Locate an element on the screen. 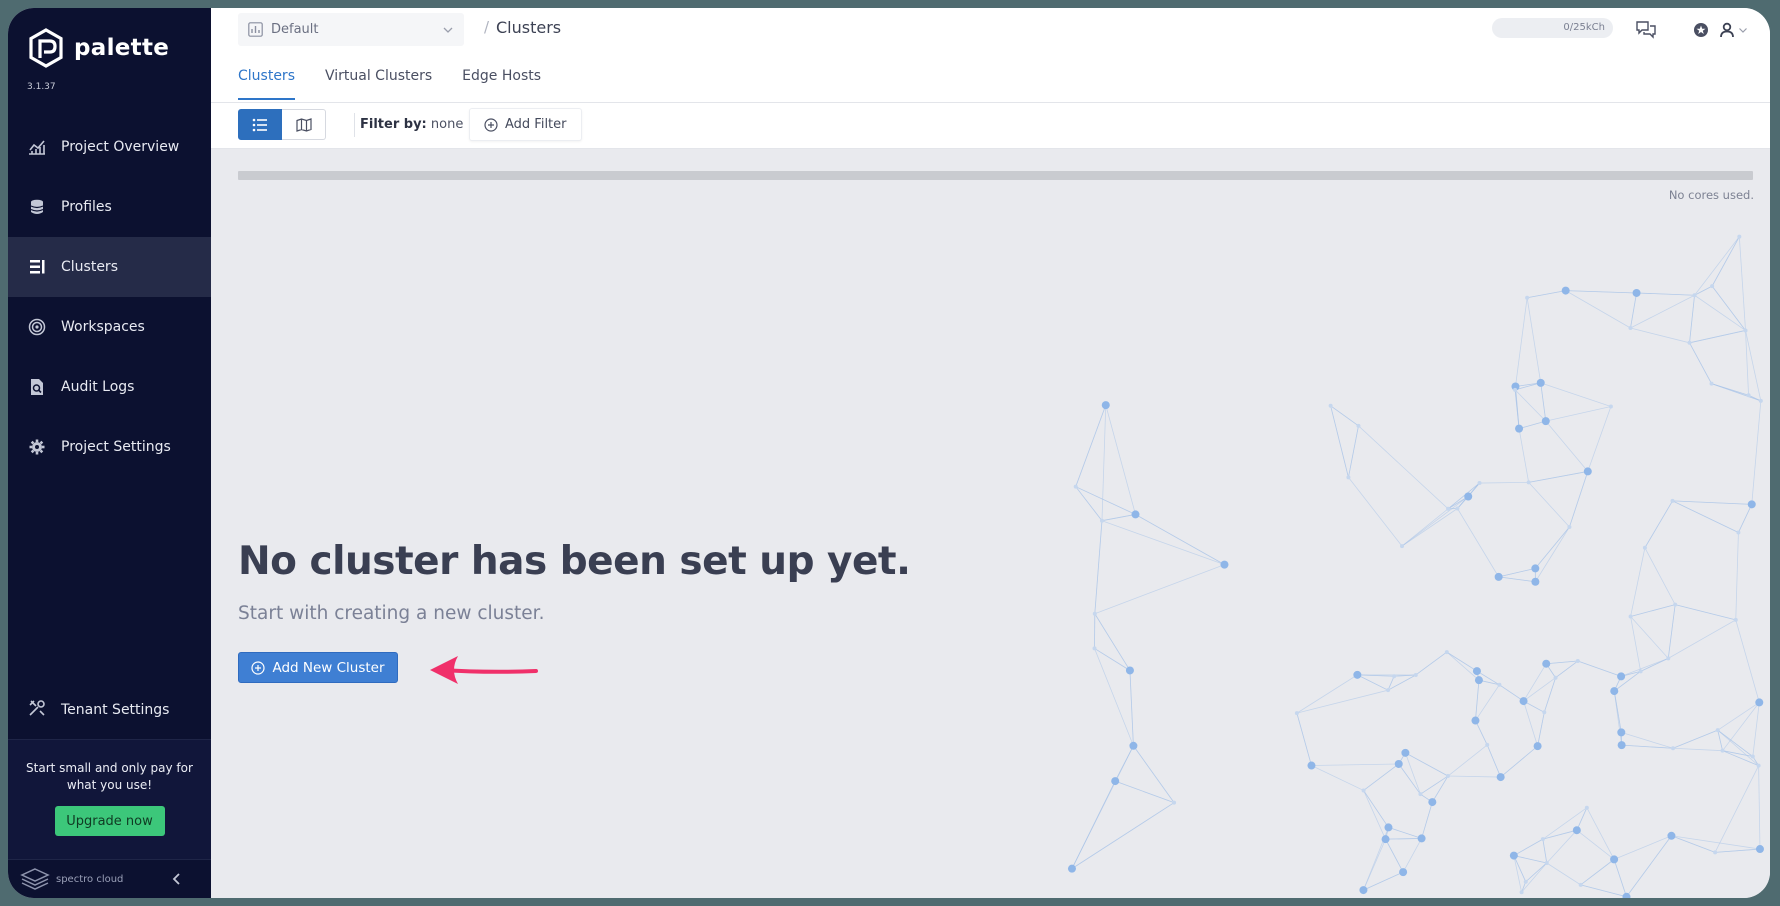 Image resolution: width=1780 pixels, height=906 pixels. sidebar-footer: spectro cloud is located at coordinates (109, 878).